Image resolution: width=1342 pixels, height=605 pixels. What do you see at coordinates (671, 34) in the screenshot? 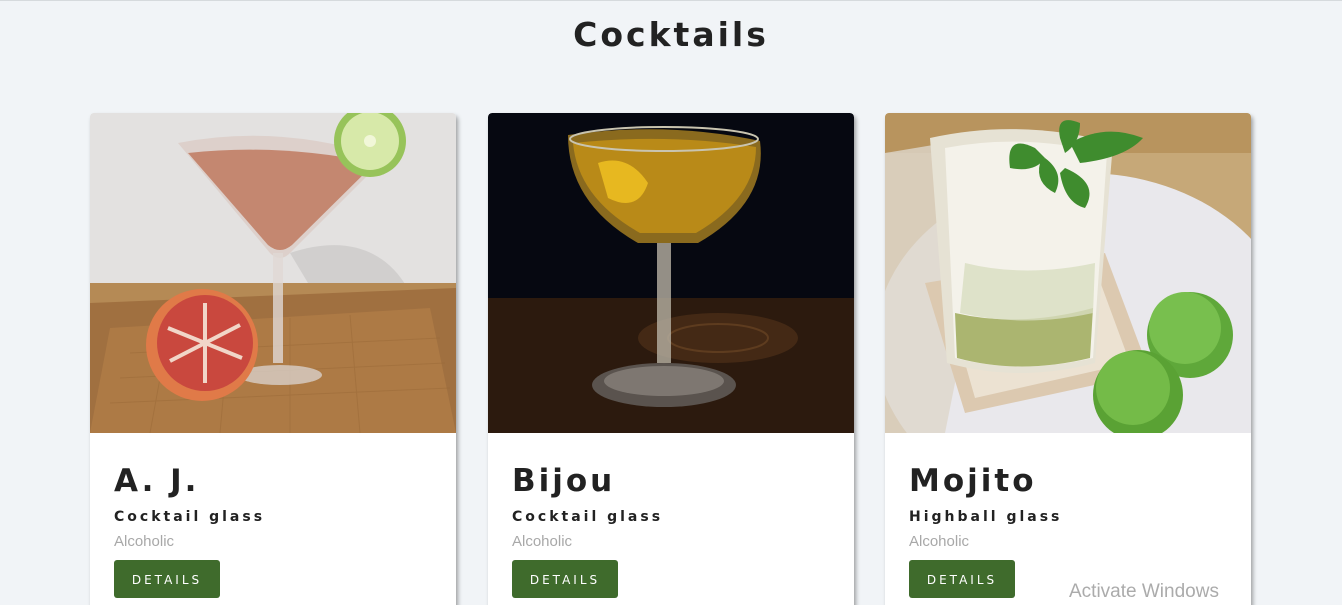
I see `page-title: Cocktails` at bounding box center [671, 34].